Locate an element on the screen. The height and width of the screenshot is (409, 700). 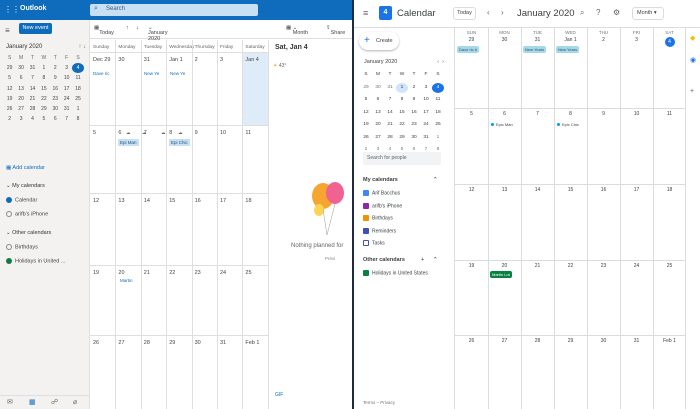
mini-calendar-day: 17 is located at coordinates (426, 114).